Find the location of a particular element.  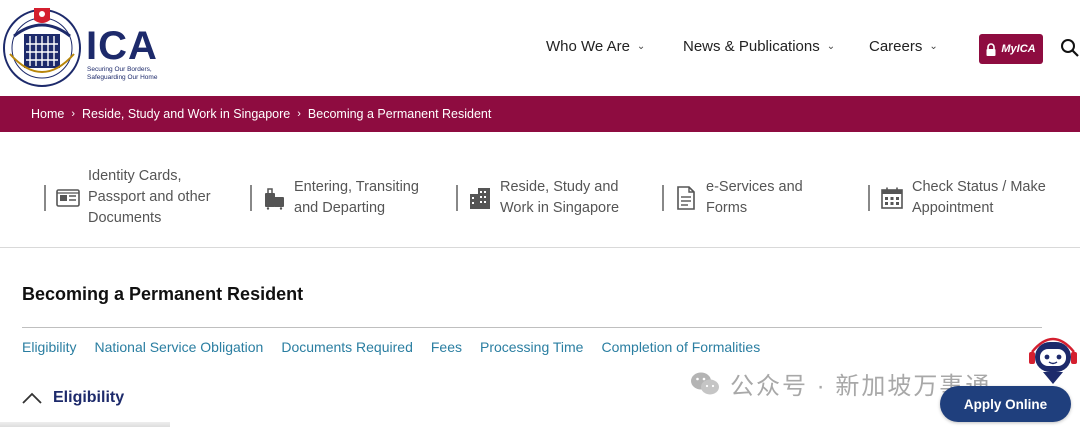

category-reside-study-work: Reside, Study and Work in Singapore is located at coordinates (543, 198).